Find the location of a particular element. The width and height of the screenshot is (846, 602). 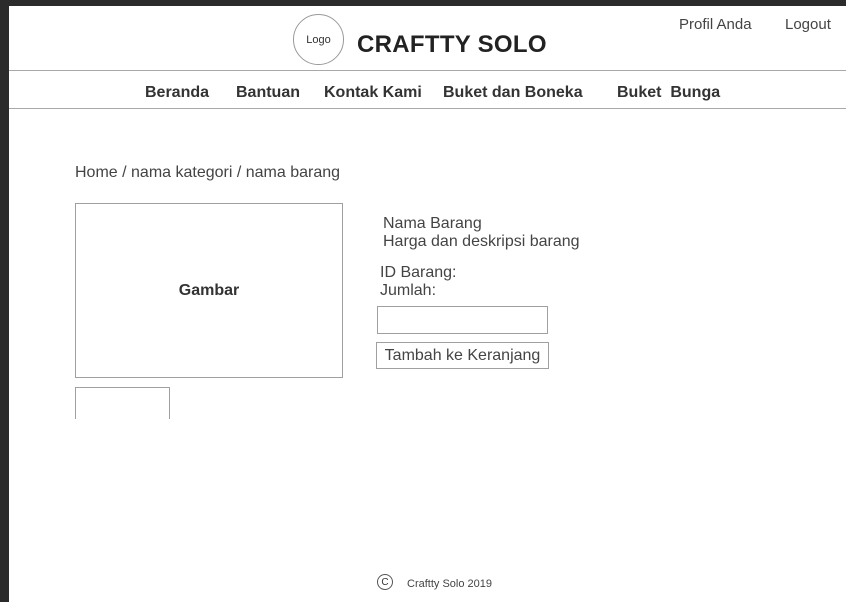

product-image: Gambar is located at coordinates (209, 290).